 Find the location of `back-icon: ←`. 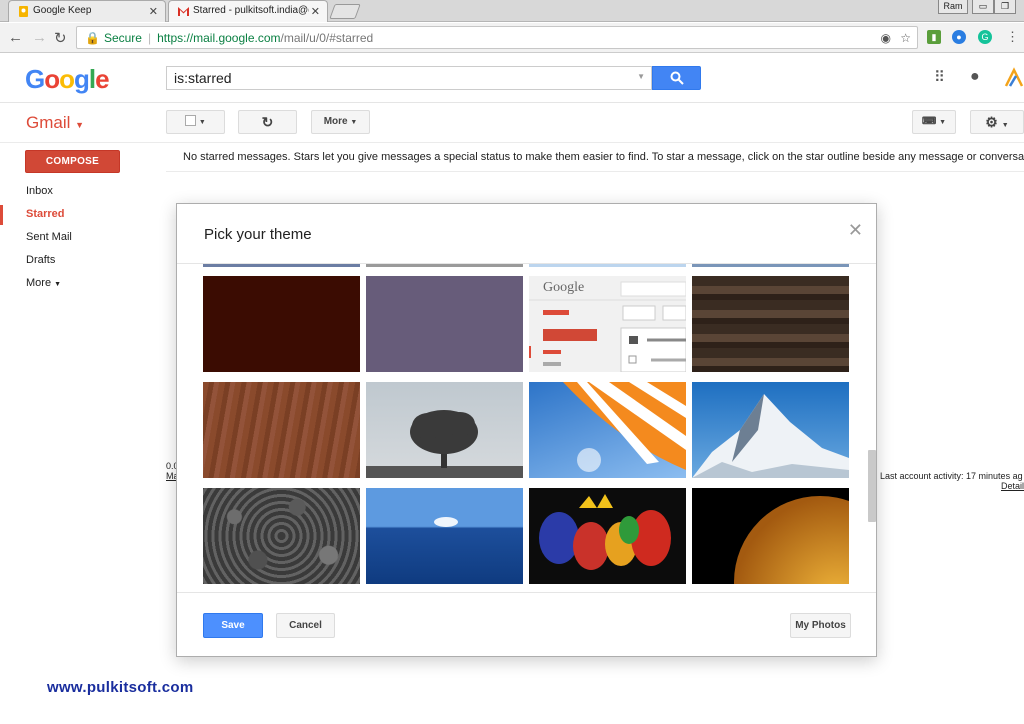

back-icon: ← is located at coordinates (15, 37).